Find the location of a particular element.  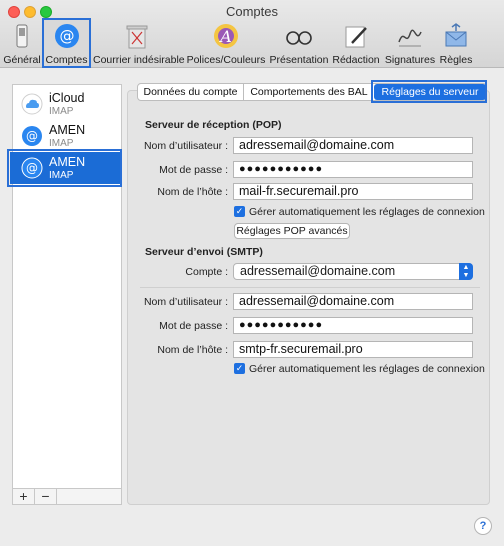

toolbar-accounts: @ Comptes is located at coordinates (66, 43).